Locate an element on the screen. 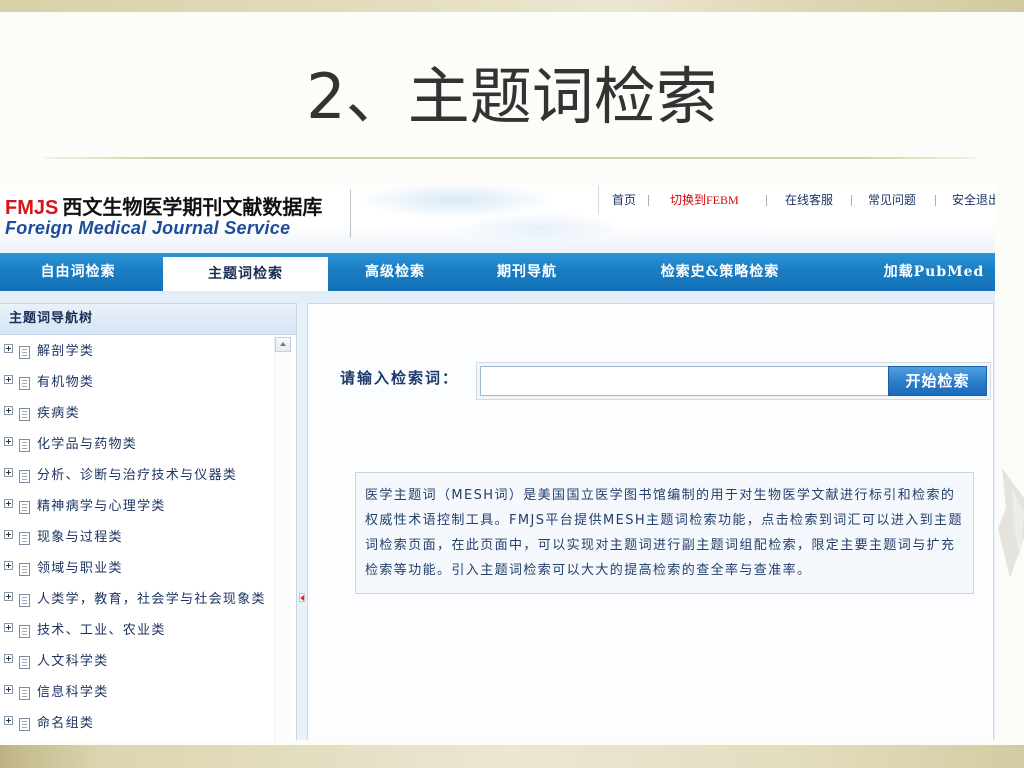 This screenshot has height=768, width=1024. start-search-button: 开始检索 is located at coordinates (937, 381).